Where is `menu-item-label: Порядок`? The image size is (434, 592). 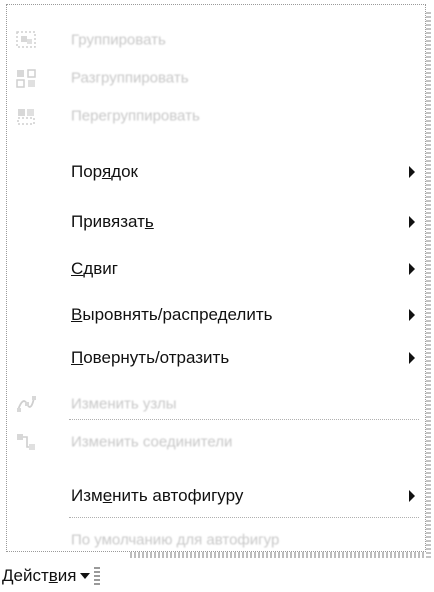 menu-item-label: Порядок is located at coordinates (104, 172).